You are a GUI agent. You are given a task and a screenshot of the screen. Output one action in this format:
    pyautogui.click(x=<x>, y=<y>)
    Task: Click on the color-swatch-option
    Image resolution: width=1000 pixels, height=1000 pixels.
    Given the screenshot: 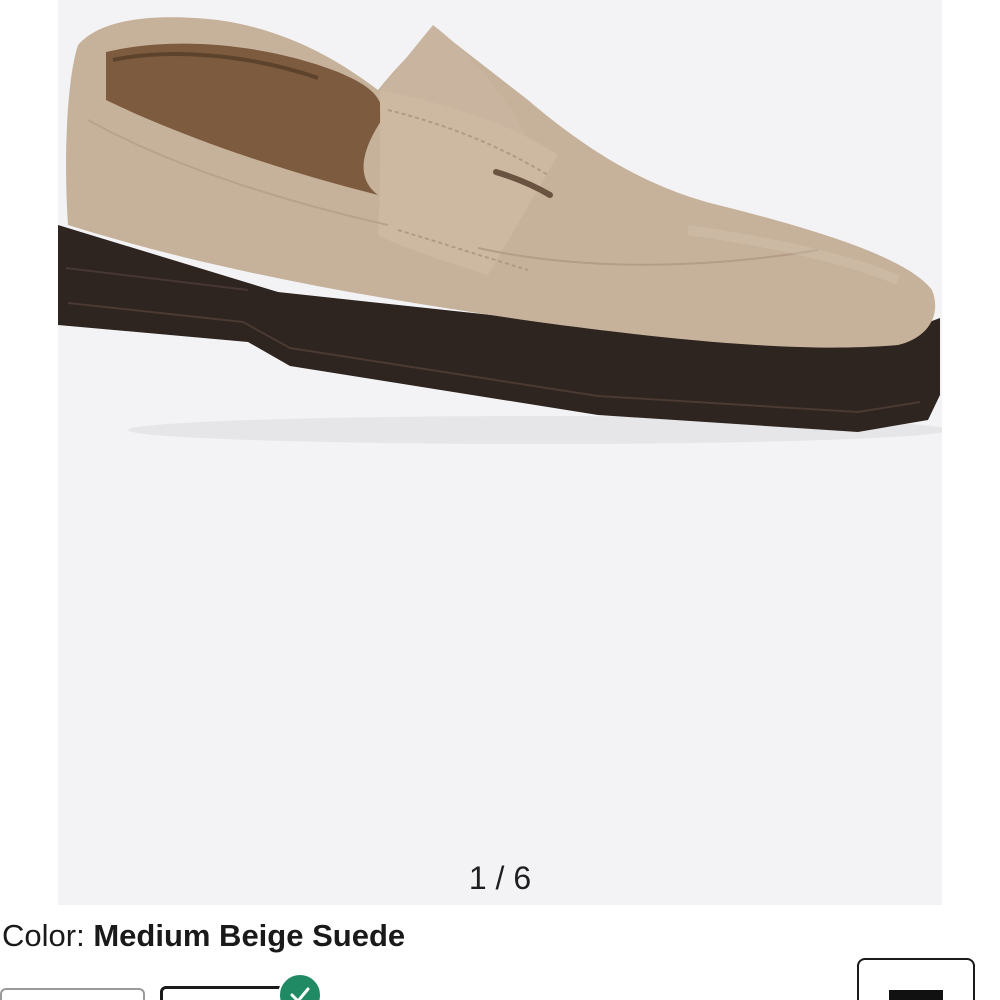 What is the action you would take?
    pyautogui.click(x=72, y=994)
    